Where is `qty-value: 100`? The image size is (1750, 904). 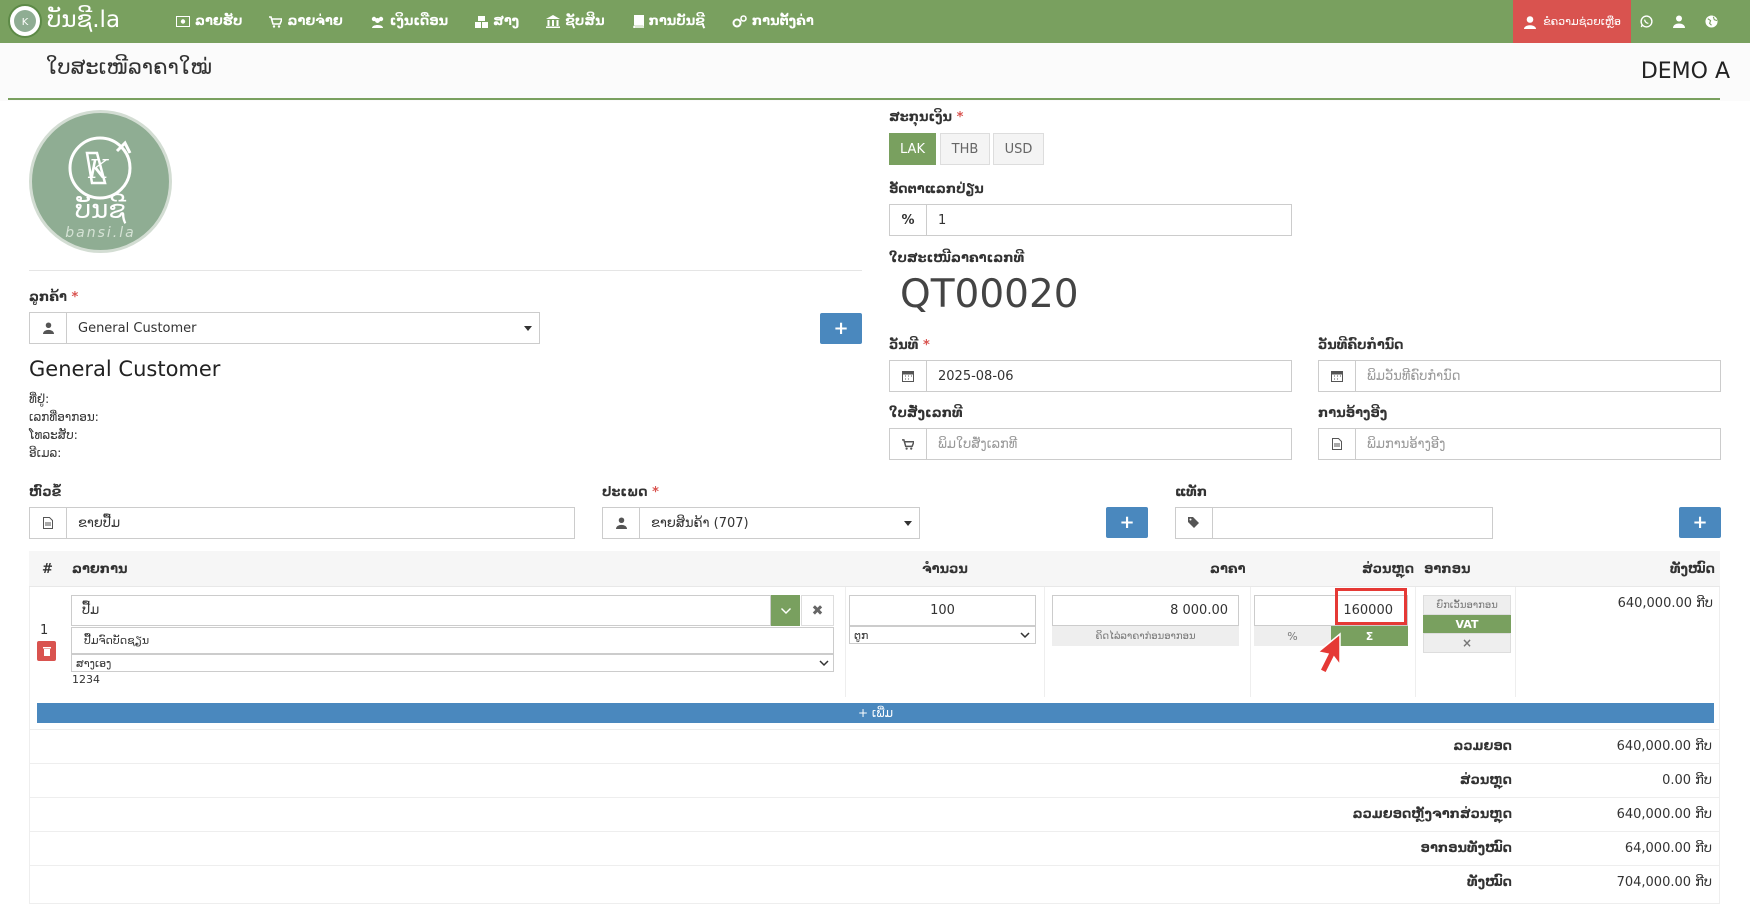 qty-value: 100 is located at coordinates (942, 610).